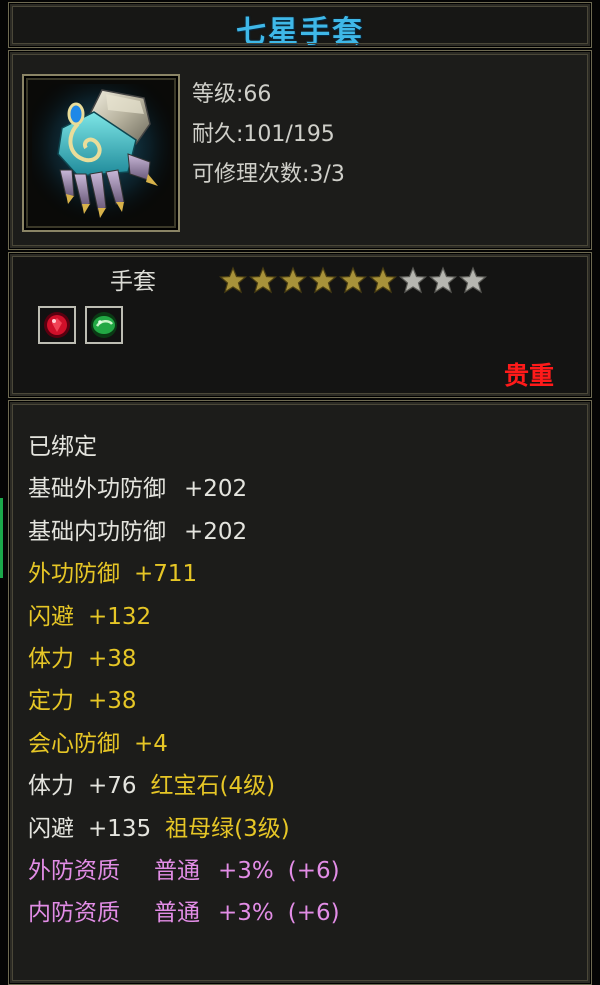 The width and height of the screenshot is (600, 985). What do you see at coordinates (138, 531) in the screenshot?
I see `attribute-row: 基础内功防御 +202` at bounding box center [138, 531].